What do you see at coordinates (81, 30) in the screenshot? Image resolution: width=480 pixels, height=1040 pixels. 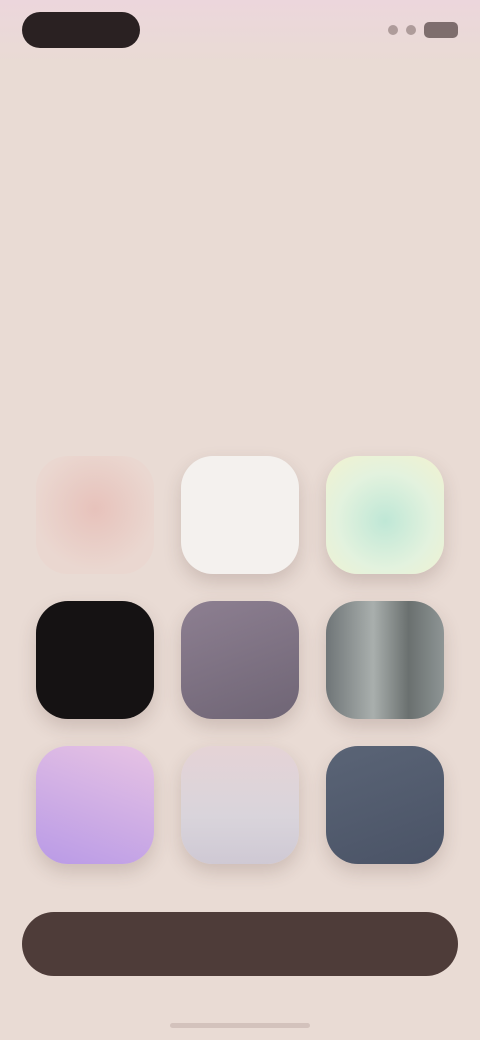 I see `dynamic-island` at bounding box center [81, 30].